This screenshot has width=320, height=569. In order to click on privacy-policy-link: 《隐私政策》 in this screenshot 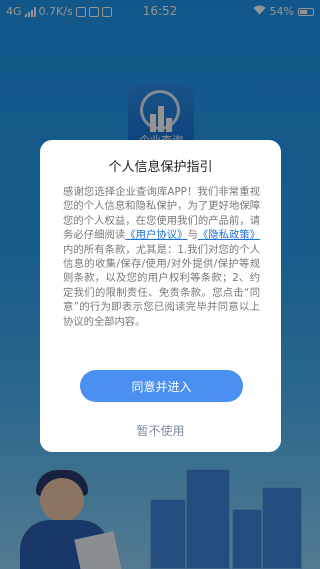, I will do `click(229, 235)`.